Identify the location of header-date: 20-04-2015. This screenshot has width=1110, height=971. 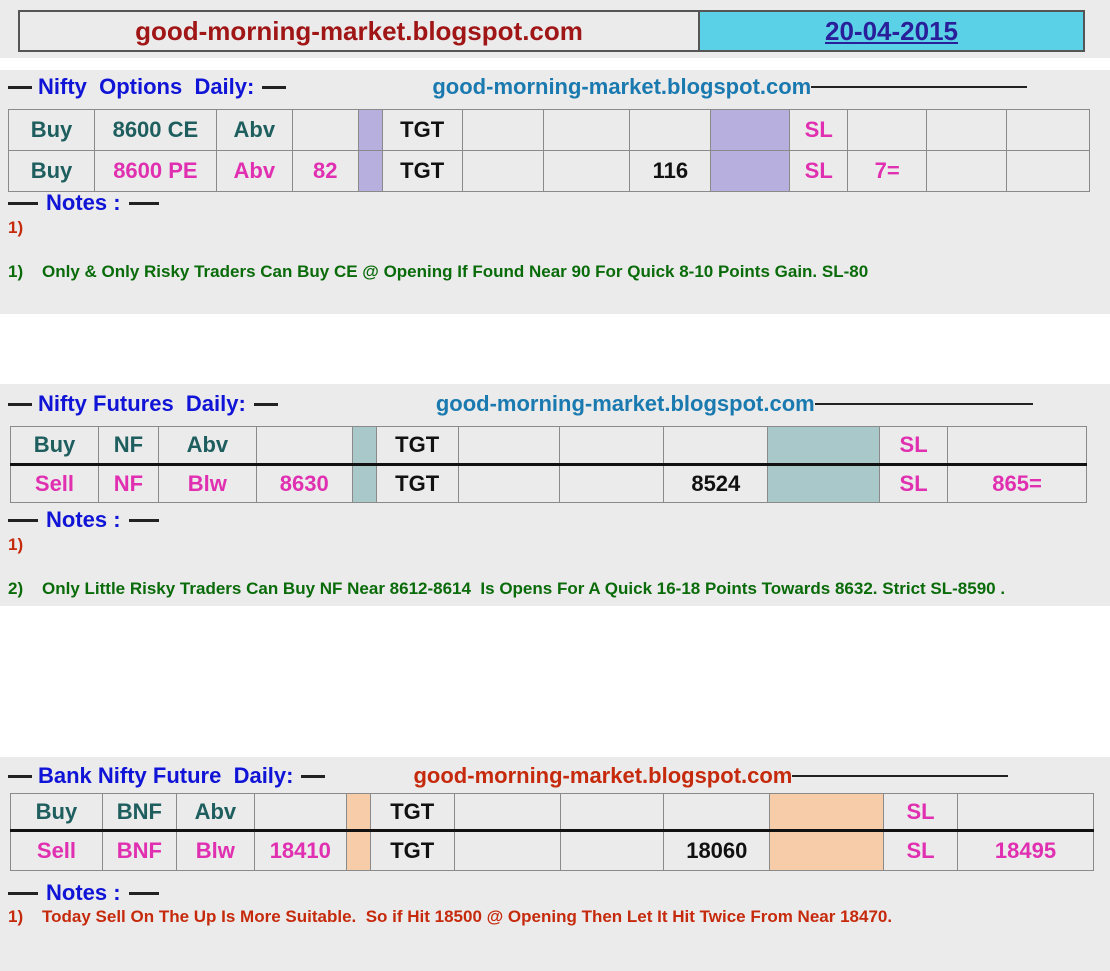
(891, 31).